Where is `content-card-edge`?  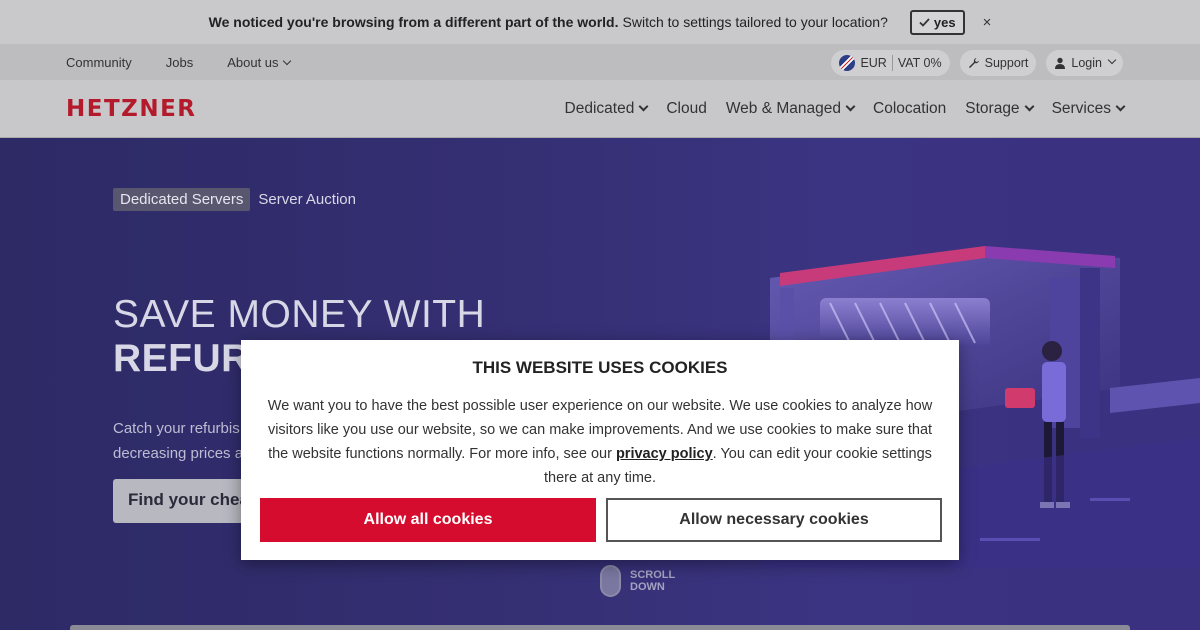
content-card-edge is located at coordinates (600, 627).